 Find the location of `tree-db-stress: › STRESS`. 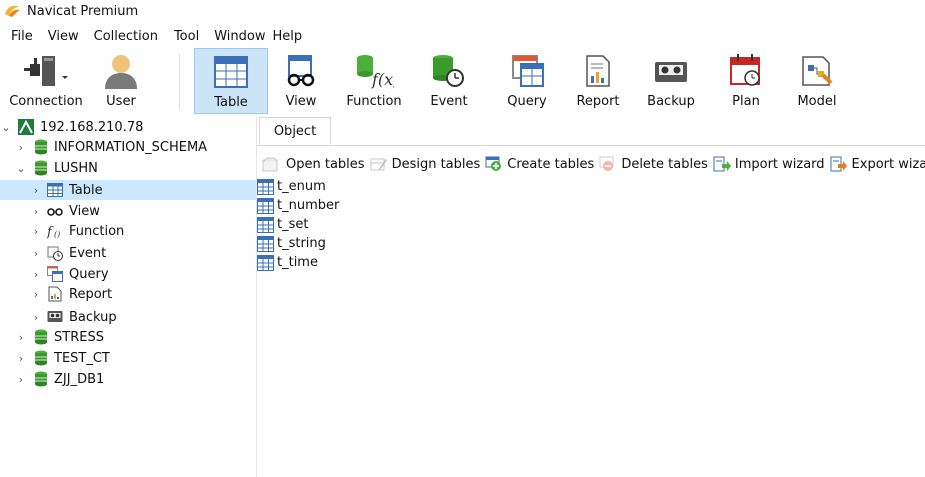

tree-db-stress: › STRESS is located at coordinates (128, 337).